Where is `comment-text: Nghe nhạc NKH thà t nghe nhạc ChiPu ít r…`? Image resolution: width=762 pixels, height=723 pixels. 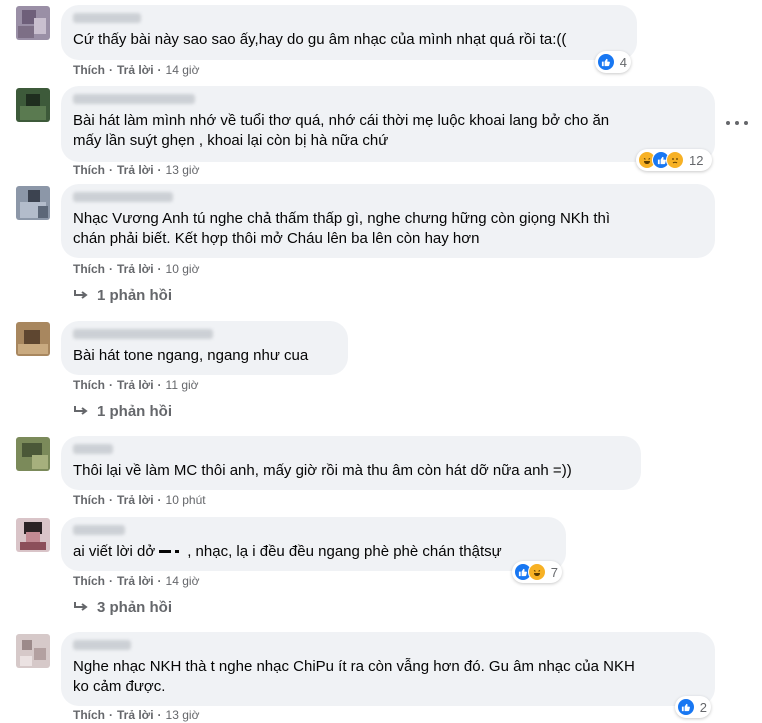 comment-text: Nghe nhạc NKH thà t nghe nhạc ChiPu ít r… is located at coordinates (354, 676).